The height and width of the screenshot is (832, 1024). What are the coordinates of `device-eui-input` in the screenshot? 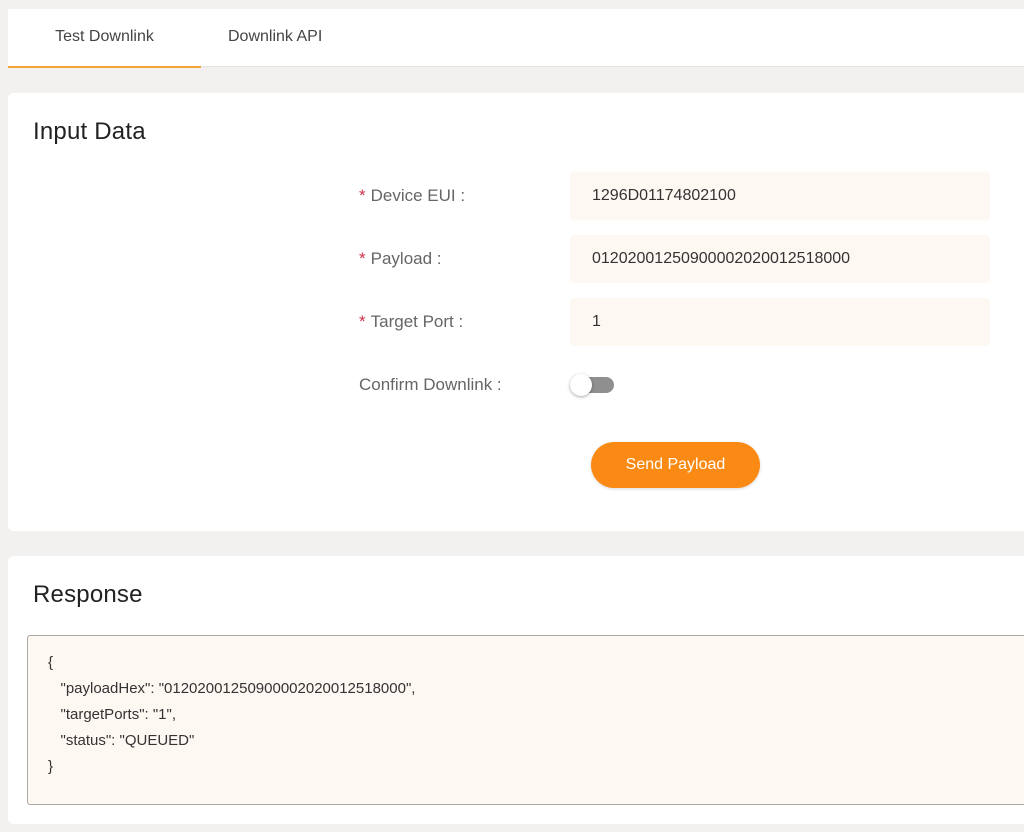 It's located at (780, 196).